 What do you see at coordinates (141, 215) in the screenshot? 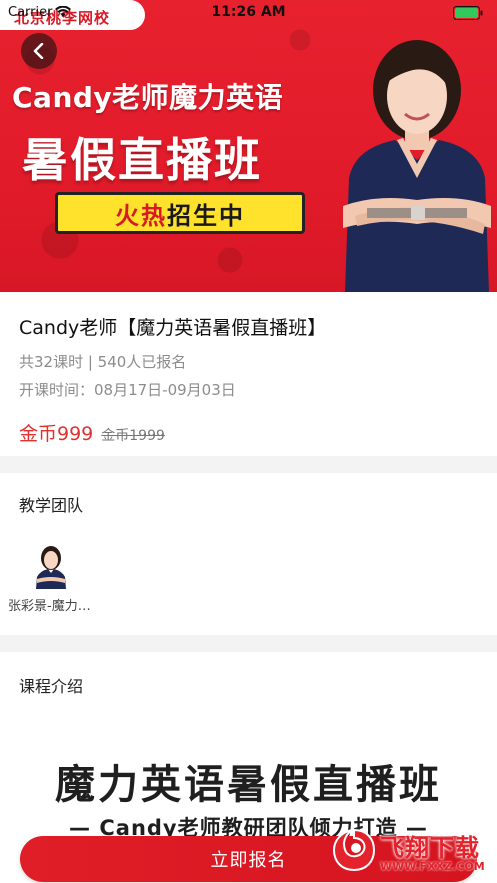
I see `banner-tag-hot: 火热` at bounding box center [141, 215].